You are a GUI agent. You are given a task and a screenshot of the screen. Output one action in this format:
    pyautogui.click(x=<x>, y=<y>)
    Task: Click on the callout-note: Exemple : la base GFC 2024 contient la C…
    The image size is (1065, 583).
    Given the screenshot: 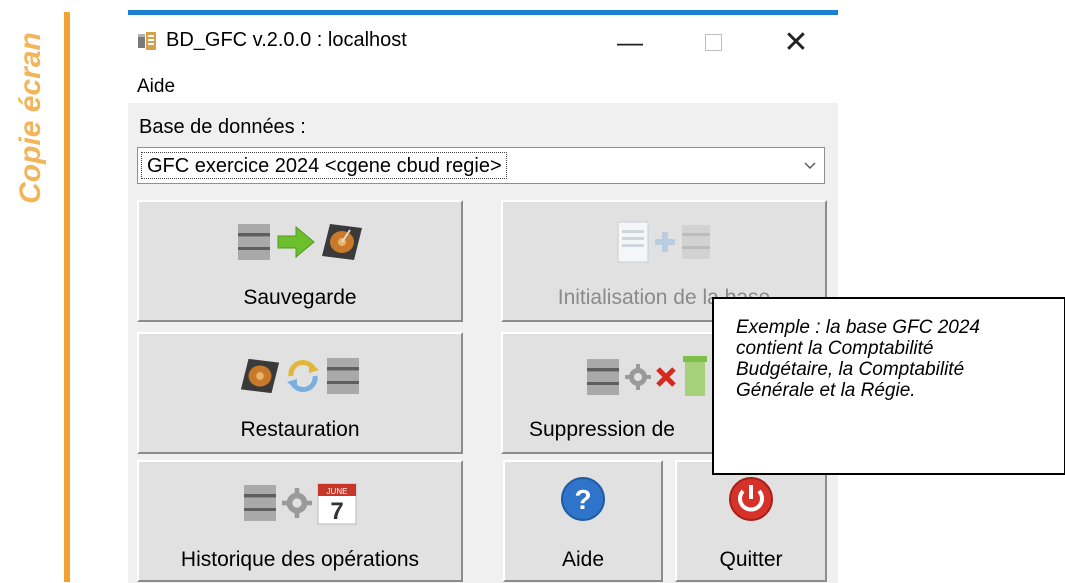 What is the action you would take?
    pyautogui.click(x=888, y=386)
    